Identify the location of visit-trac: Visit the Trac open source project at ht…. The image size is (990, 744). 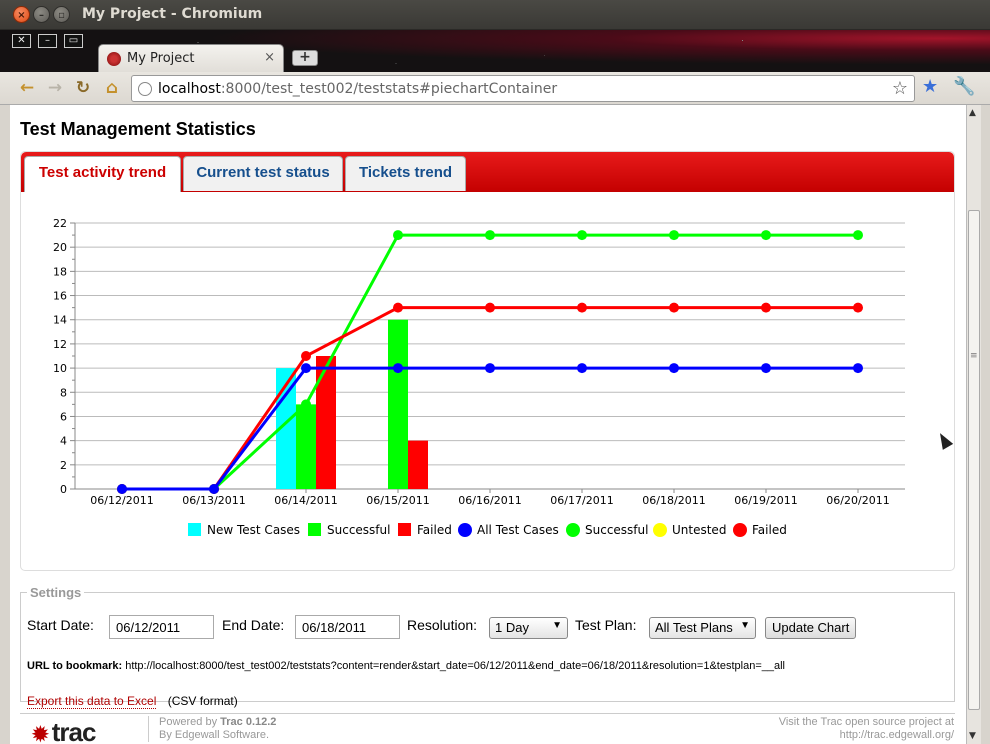
(866, 728).